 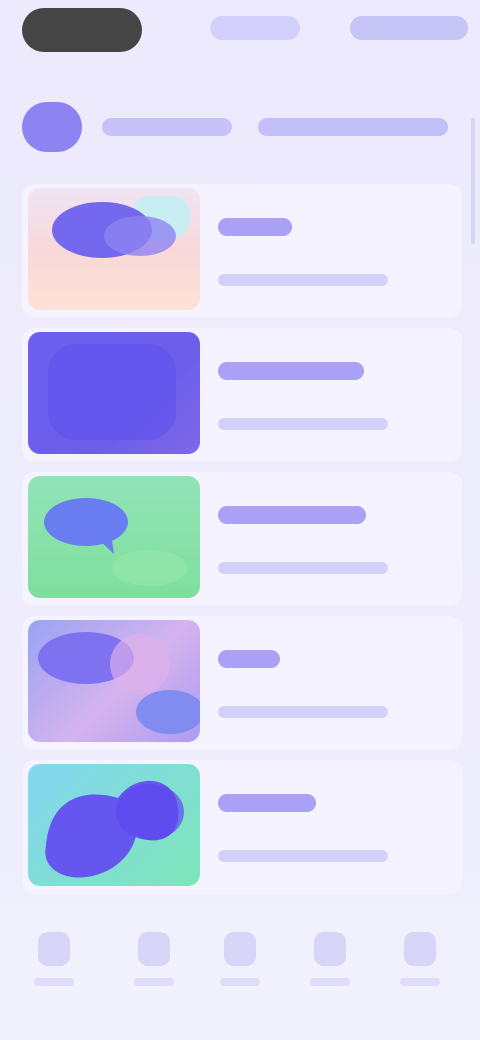 What do you see at coordinates (420, 982) in the screenshot?
I see `nav-profile-label` at bounding box center [420, 982].